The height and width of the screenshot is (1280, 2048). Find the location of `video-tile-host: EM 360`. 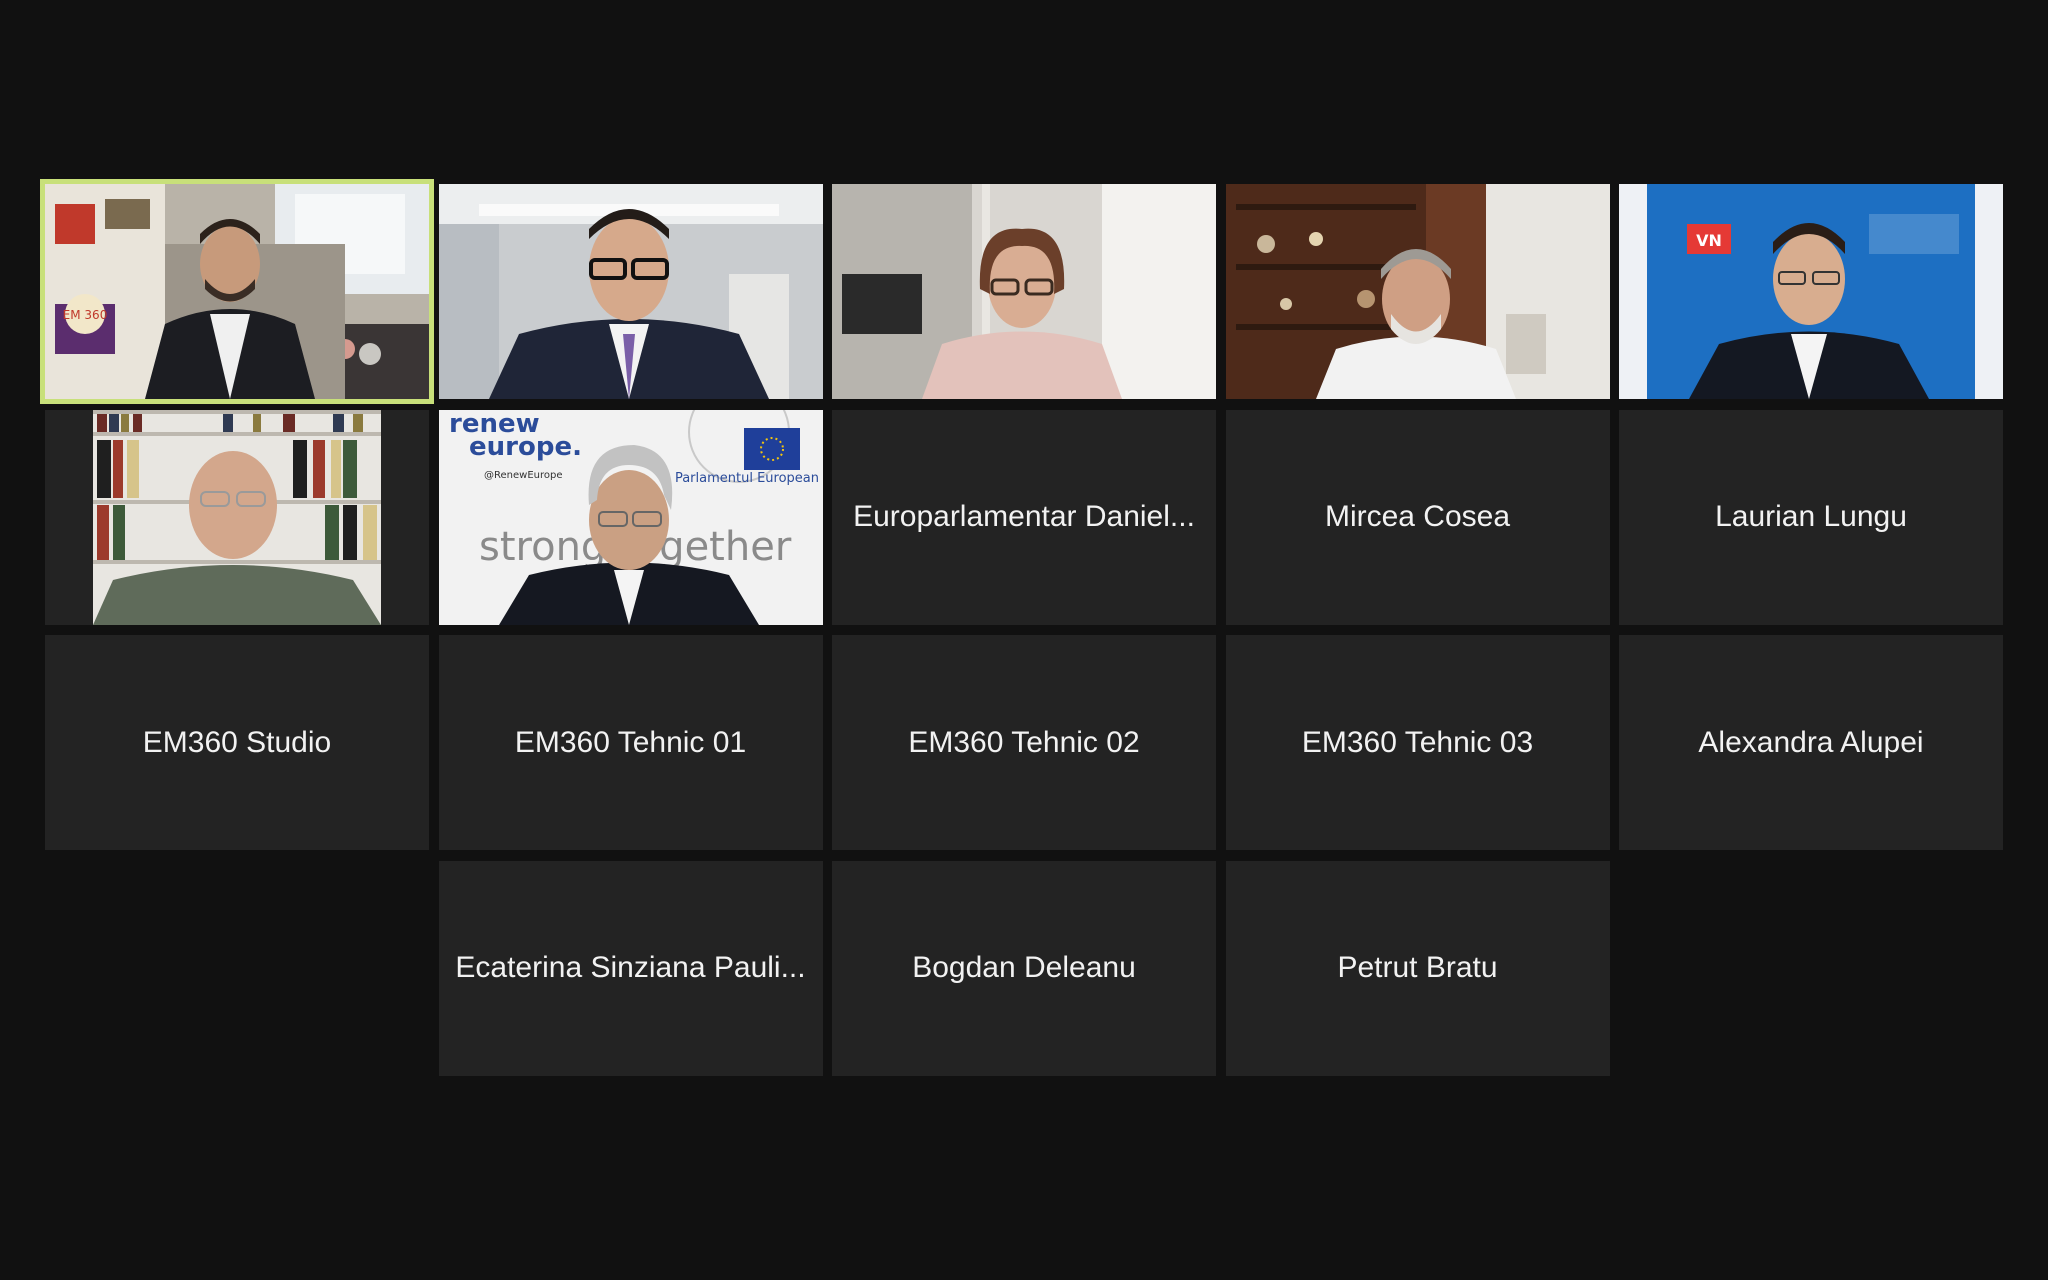

video-tile-host: EM 360 is located at coordinates (237, 291).